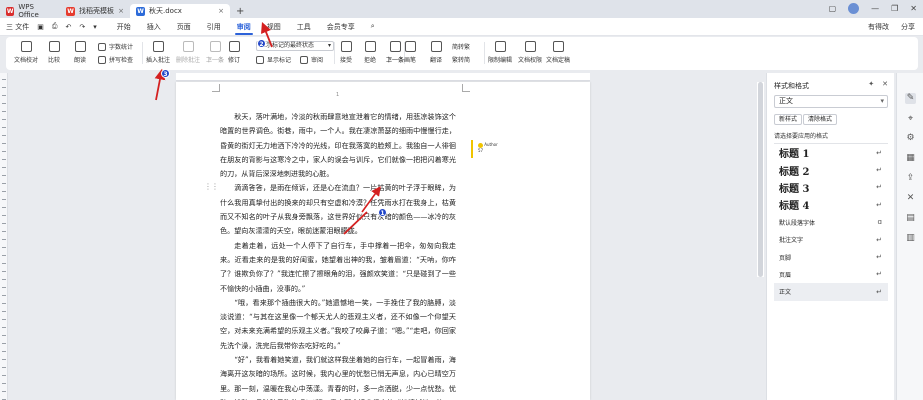 This screenshot has width=923, height=400. Describe the element at coordinates (910, 119) in the screenshot. I see `cursor-icon: ⌖` at that location.